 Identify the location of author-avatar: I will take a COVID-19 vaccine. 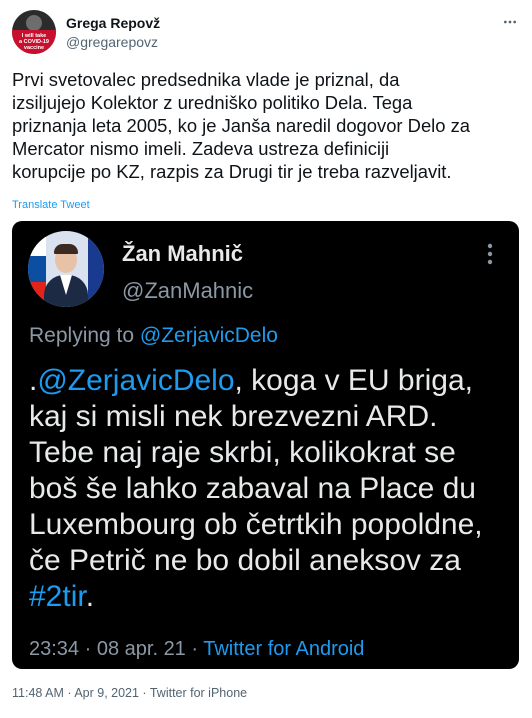
(34, 32).